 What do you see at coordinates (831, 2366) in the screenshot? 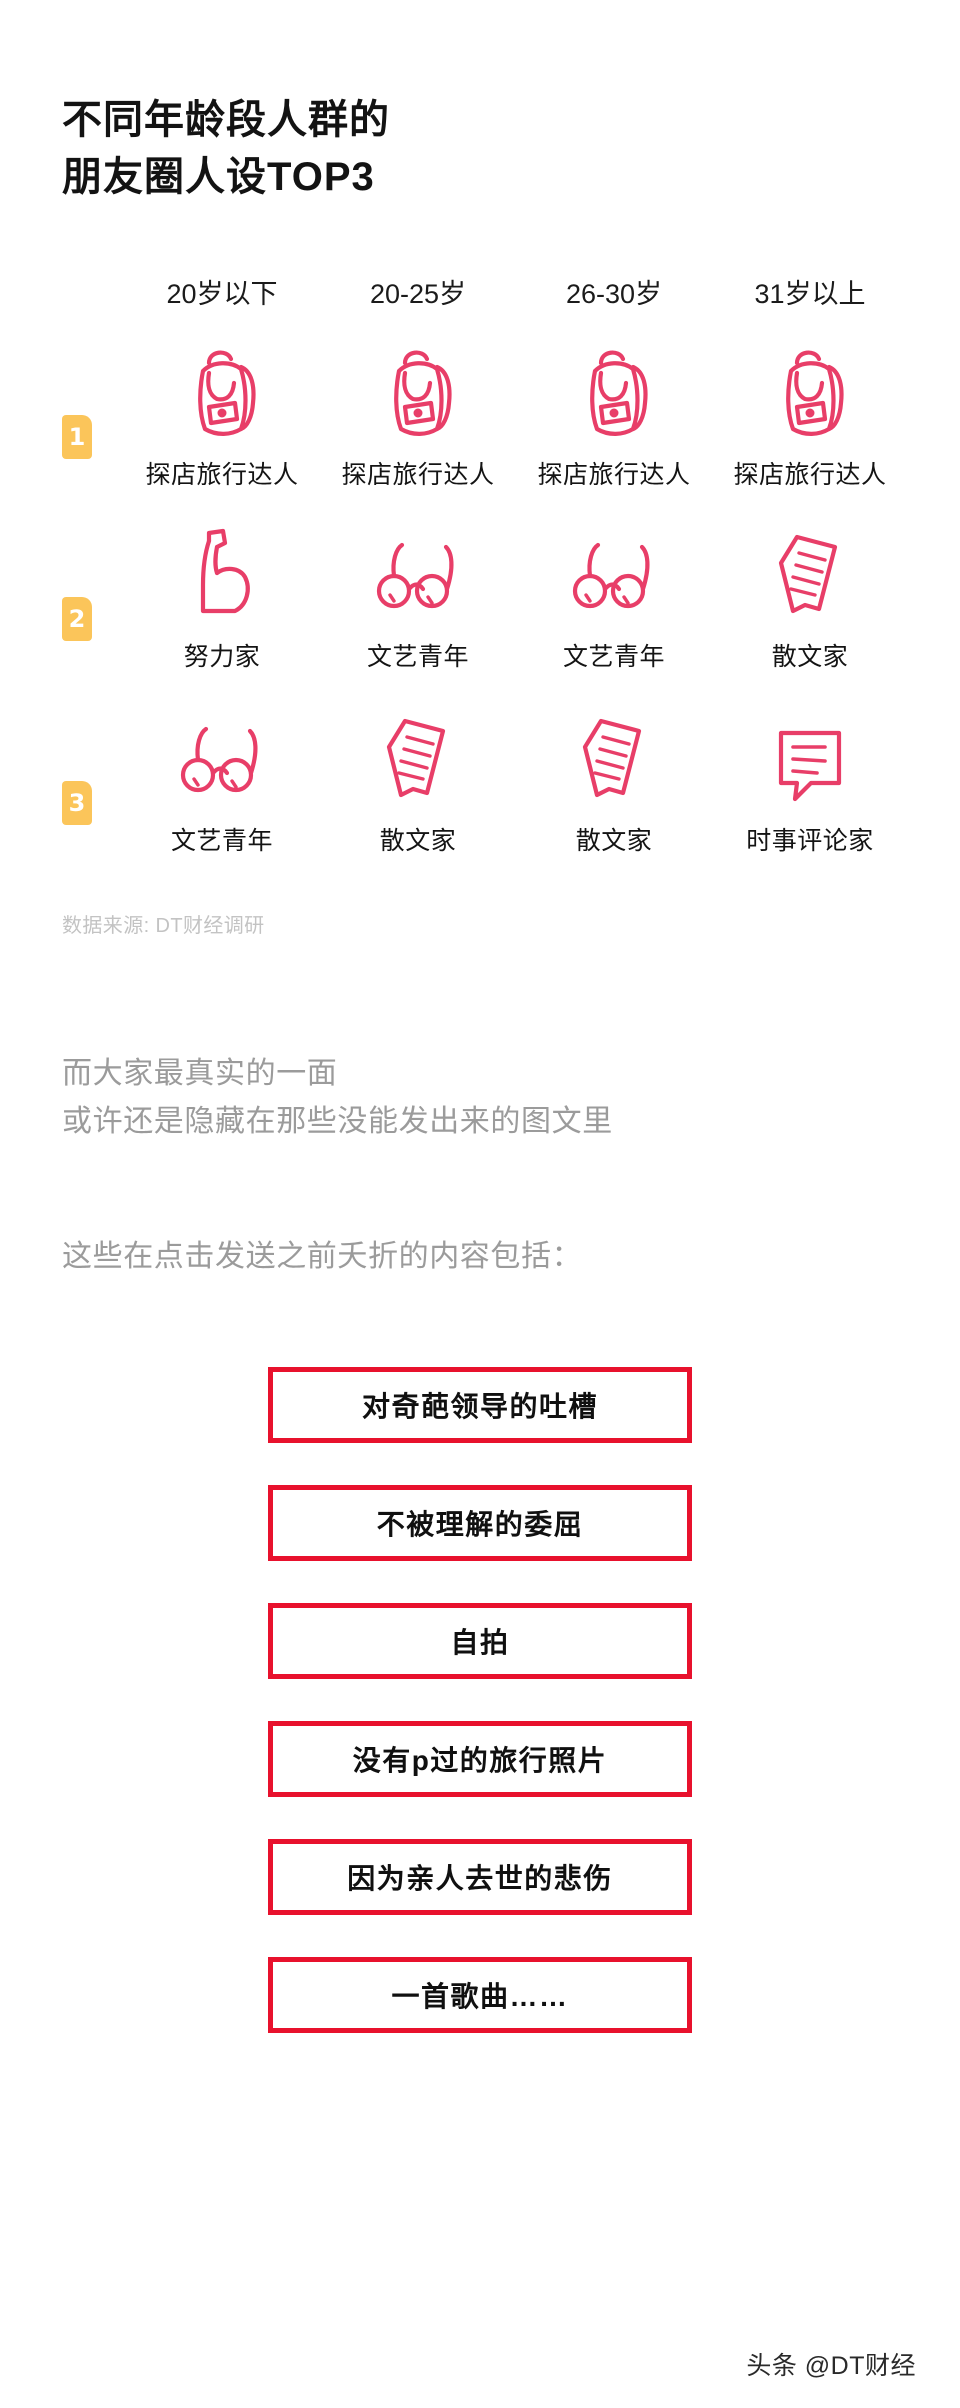
I see `watermark: 头条 @DT财经` at bounding box center [831, 2366].